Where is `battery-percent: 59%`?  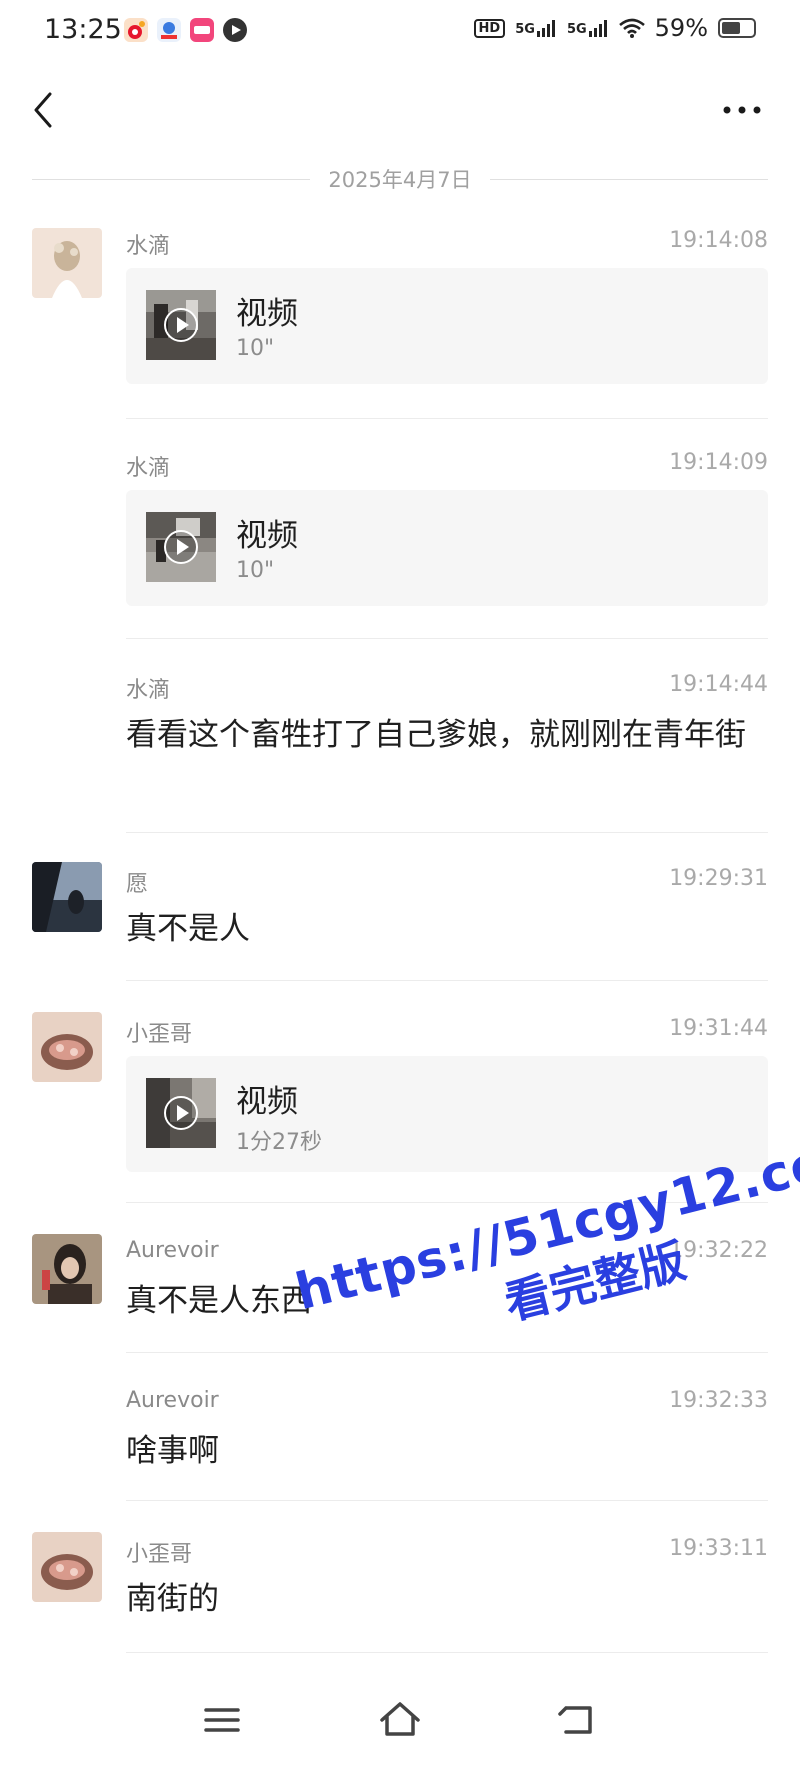
battery-percent: 59% is located at coordinates (681, 28).